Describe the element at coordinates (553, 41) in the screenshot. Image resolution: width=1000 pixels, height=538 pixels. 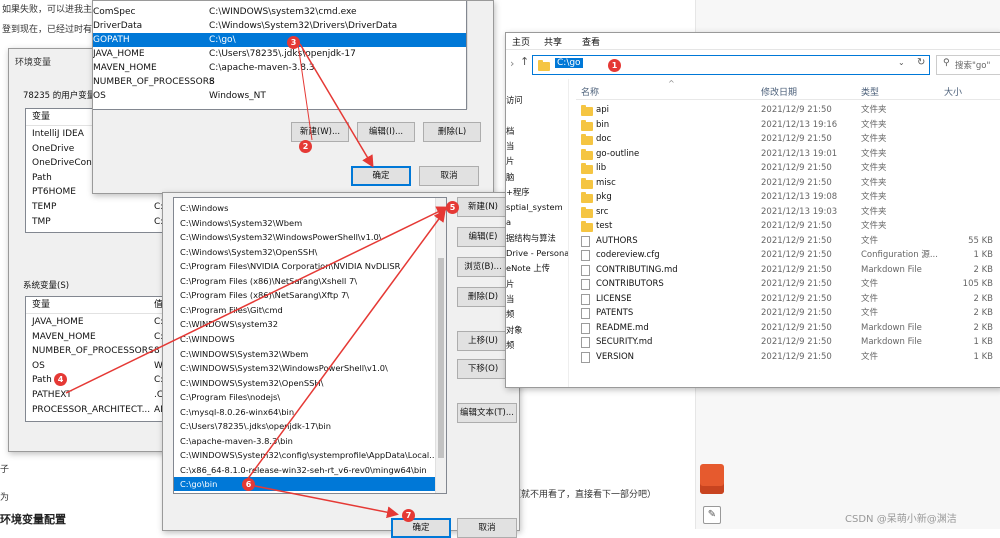
I see `tab-share: 共享` at that location.